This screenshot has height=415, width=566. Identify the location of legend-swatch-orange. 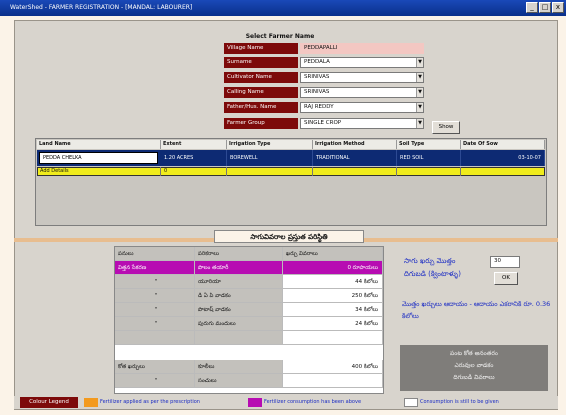
(91, 402).